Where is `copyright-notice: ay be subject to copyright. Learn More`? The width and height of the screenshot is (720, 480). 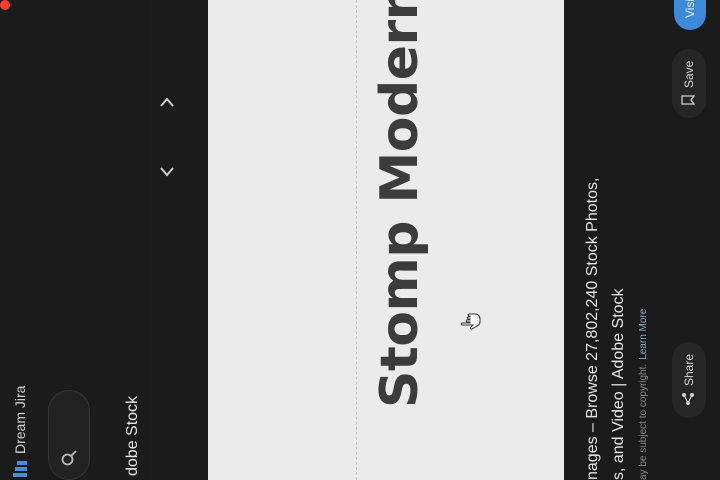 copyright-notice: ay be subject to copyright. Learn More is located at coordinates (643, 394).